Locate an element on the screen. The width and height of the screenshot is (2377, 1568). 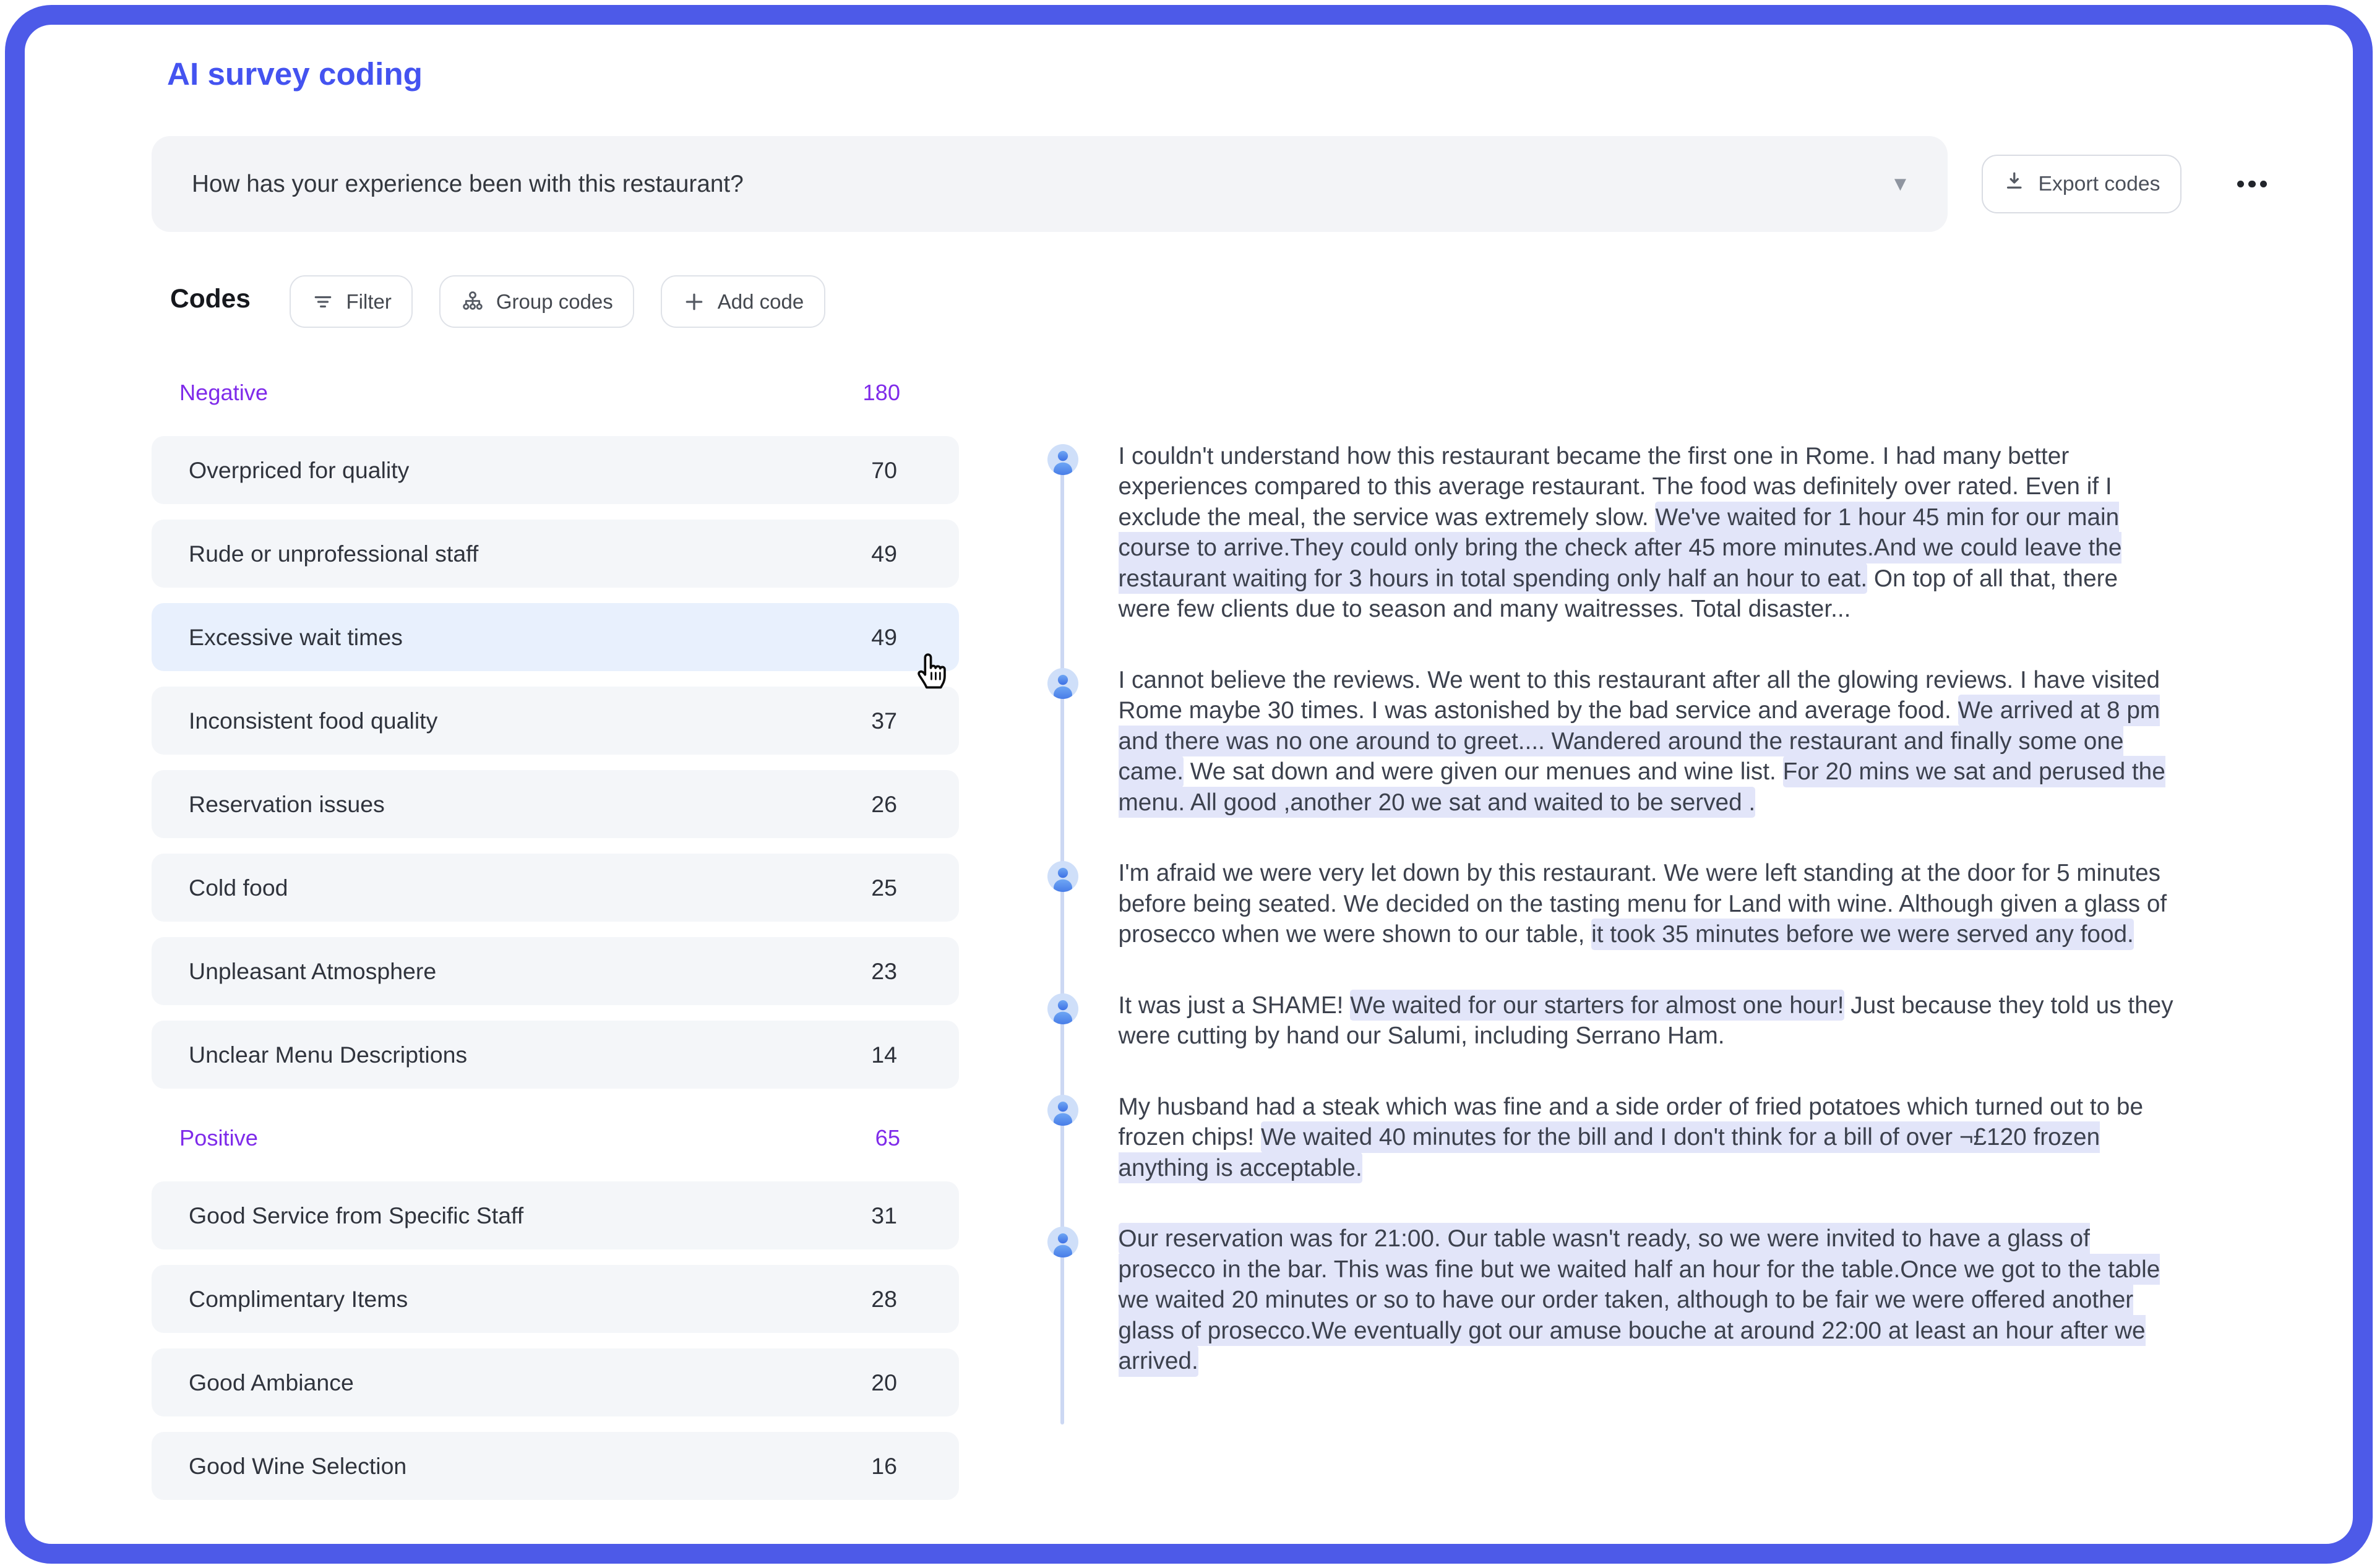
code-count: 23 is located at coordinates (884, 971).